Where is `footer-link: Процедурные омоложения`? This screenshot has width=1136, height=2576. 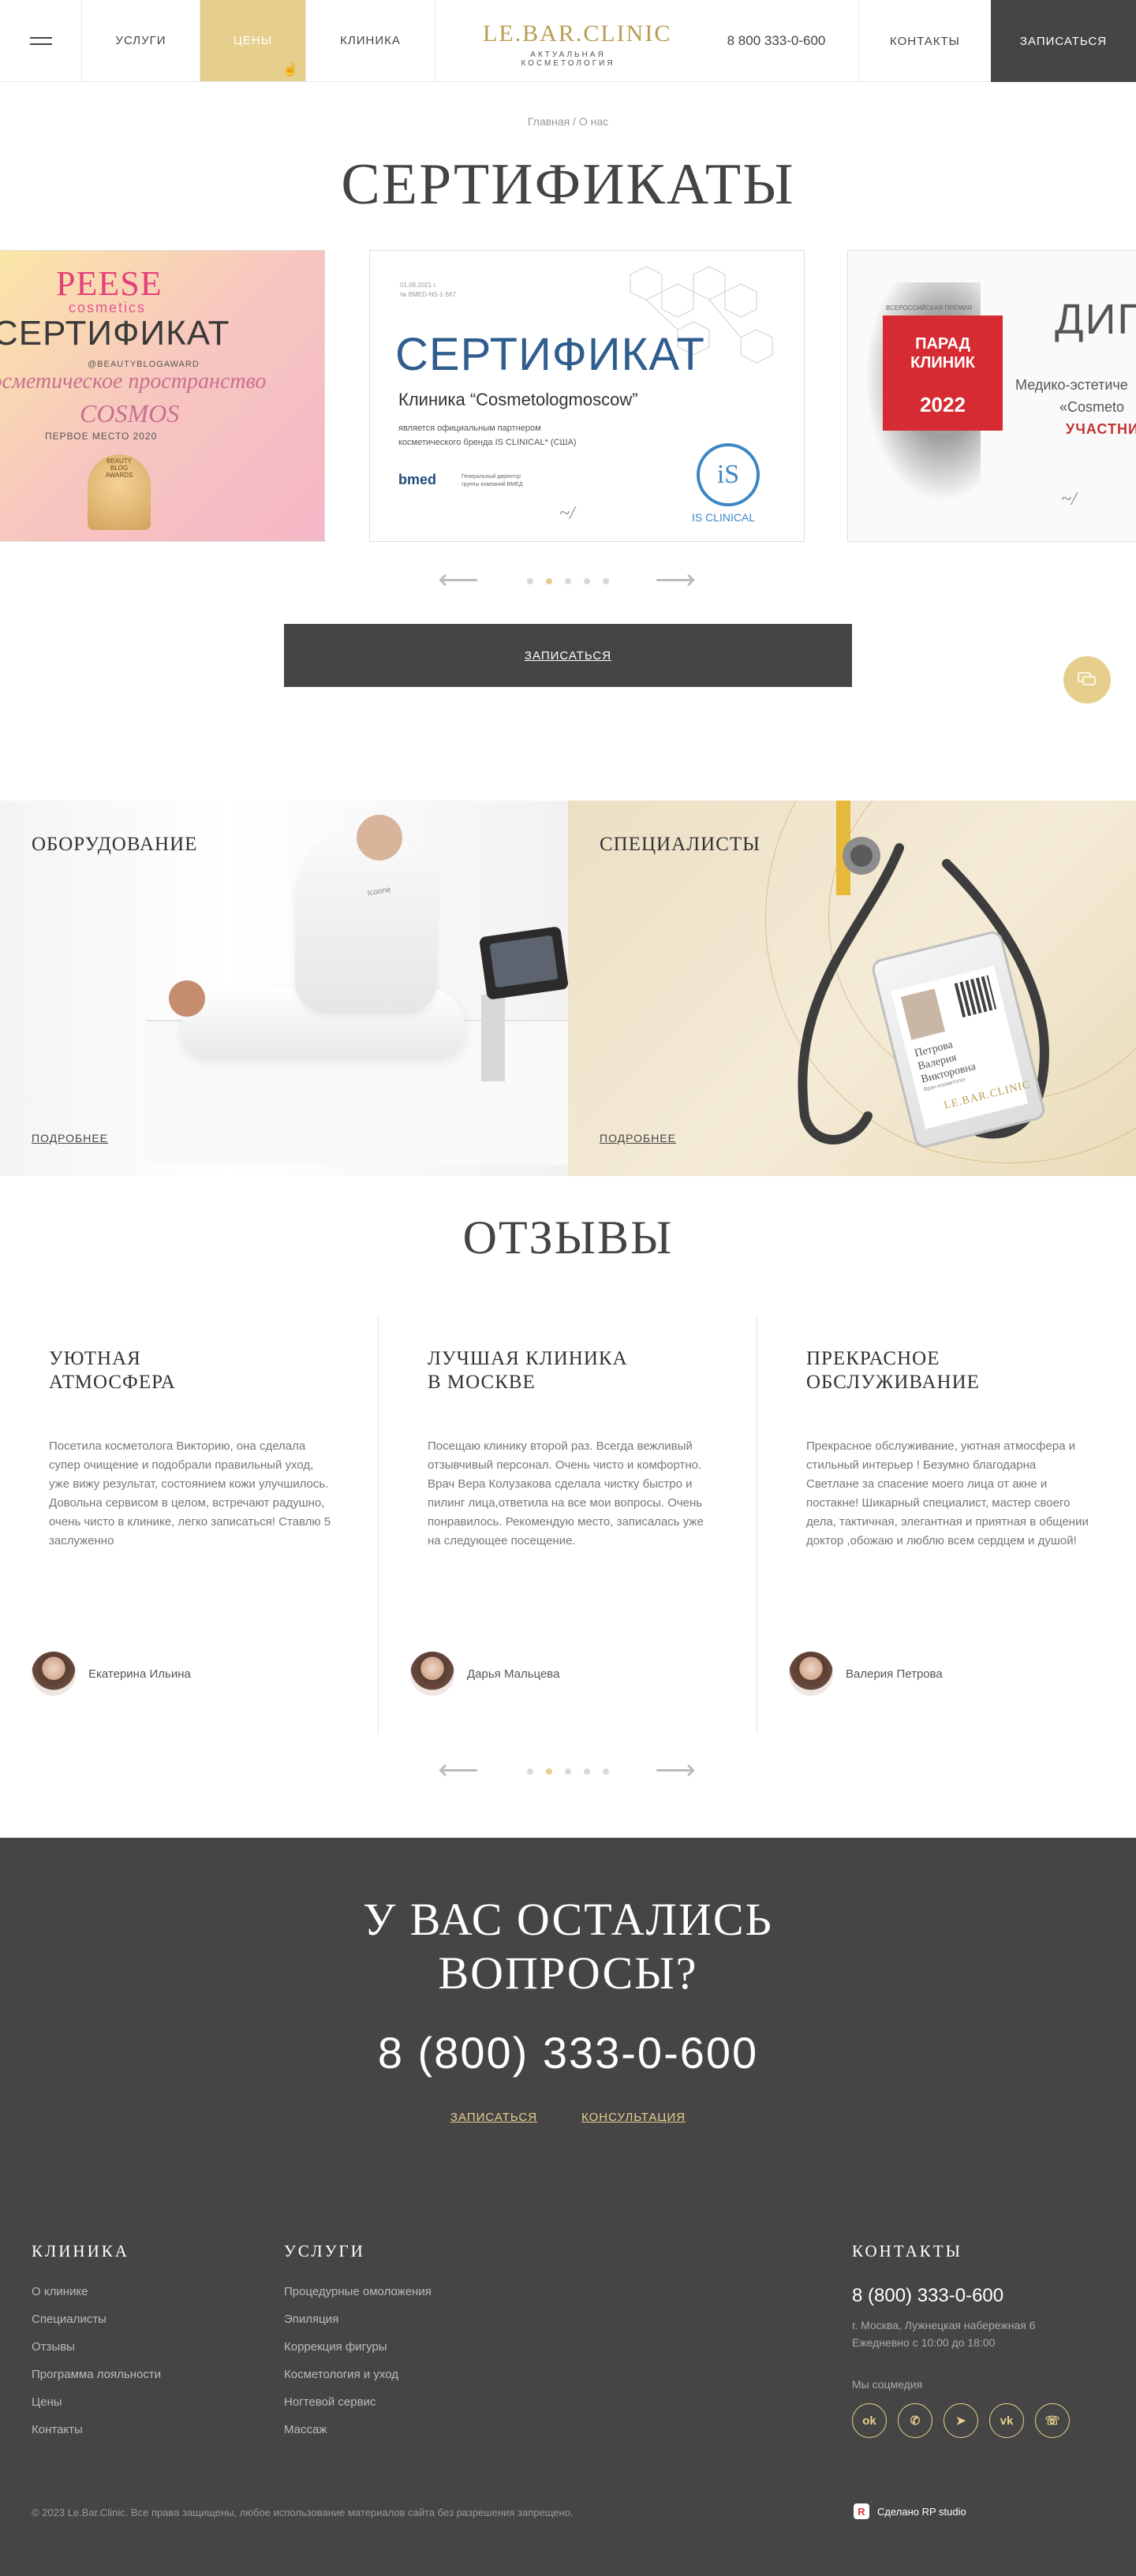
footer-link: Процедурные омоложения is located at coordinates (358, 2291).